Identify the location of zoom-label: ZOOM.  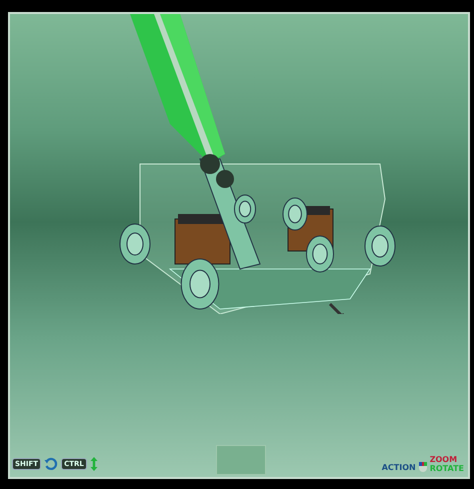
(444, 459).